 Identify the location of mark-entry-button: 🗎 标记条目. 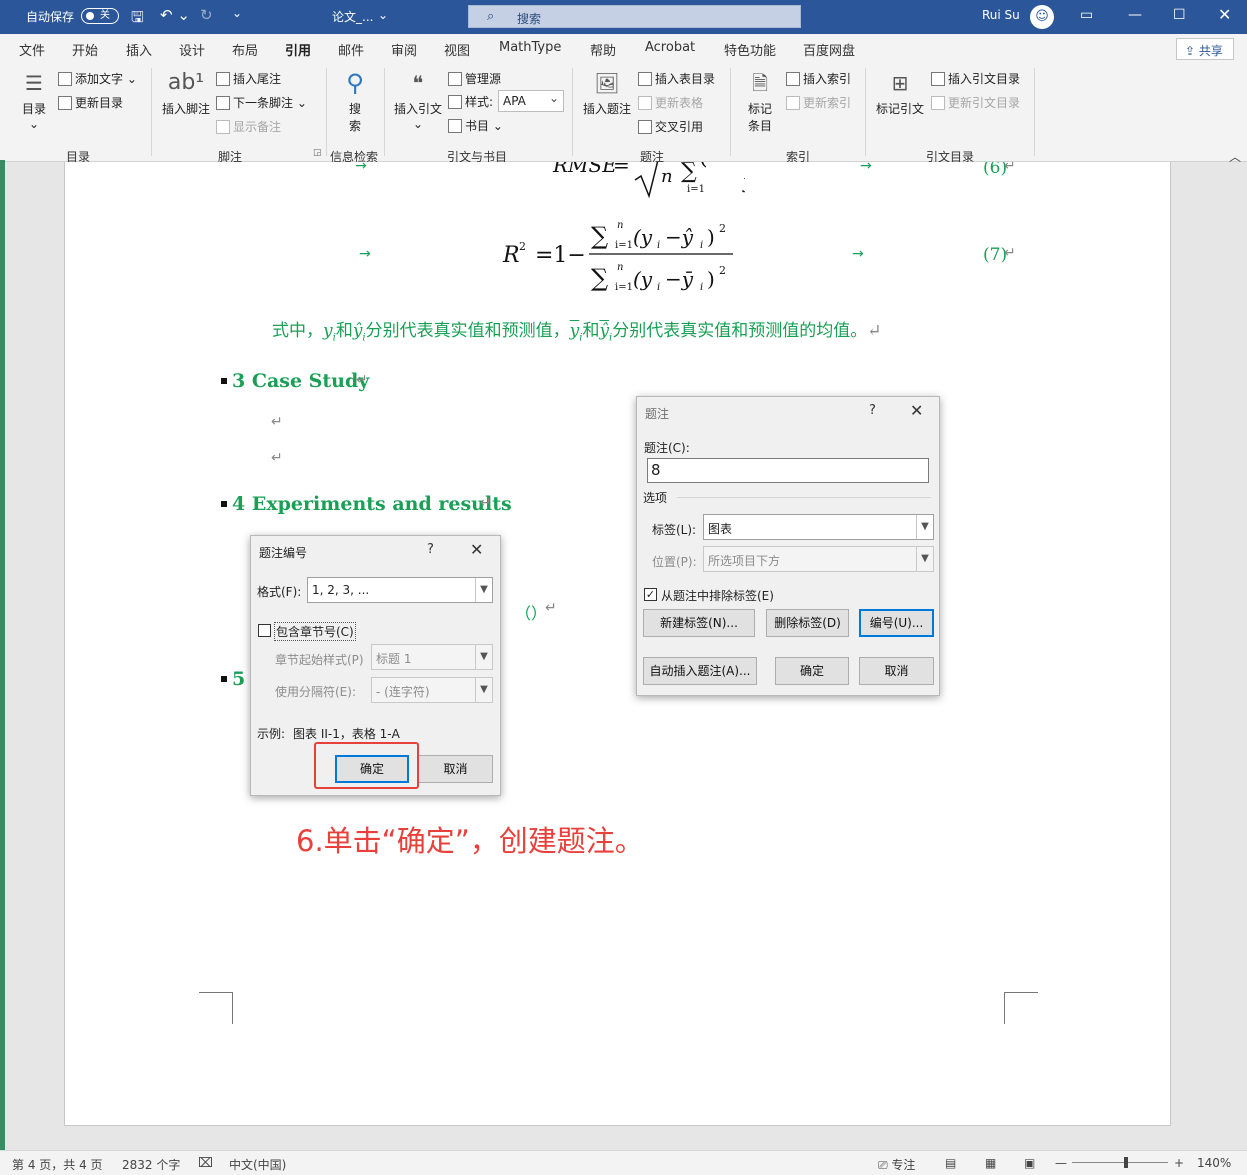
(760, 101).